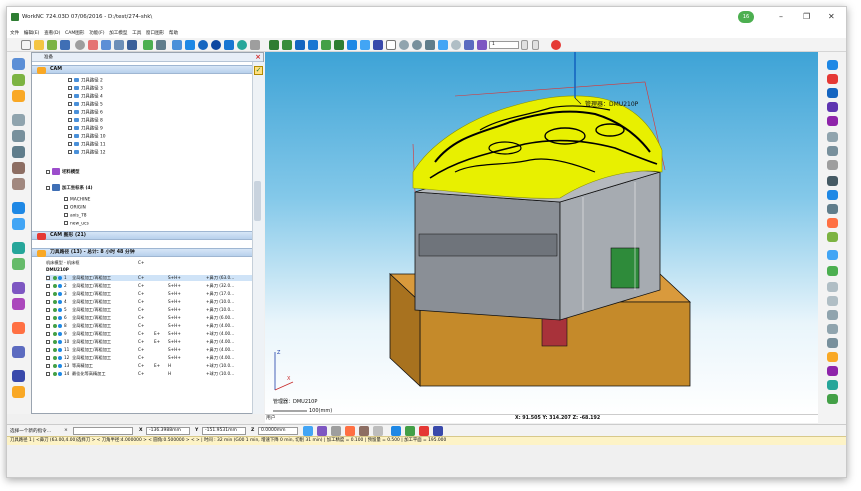 The height and width of the screenshot is (491, 861). What do you see at coordinates (18, 224) in the screenshot?
I see `simulate-icon` at bounding box center [18, 224].